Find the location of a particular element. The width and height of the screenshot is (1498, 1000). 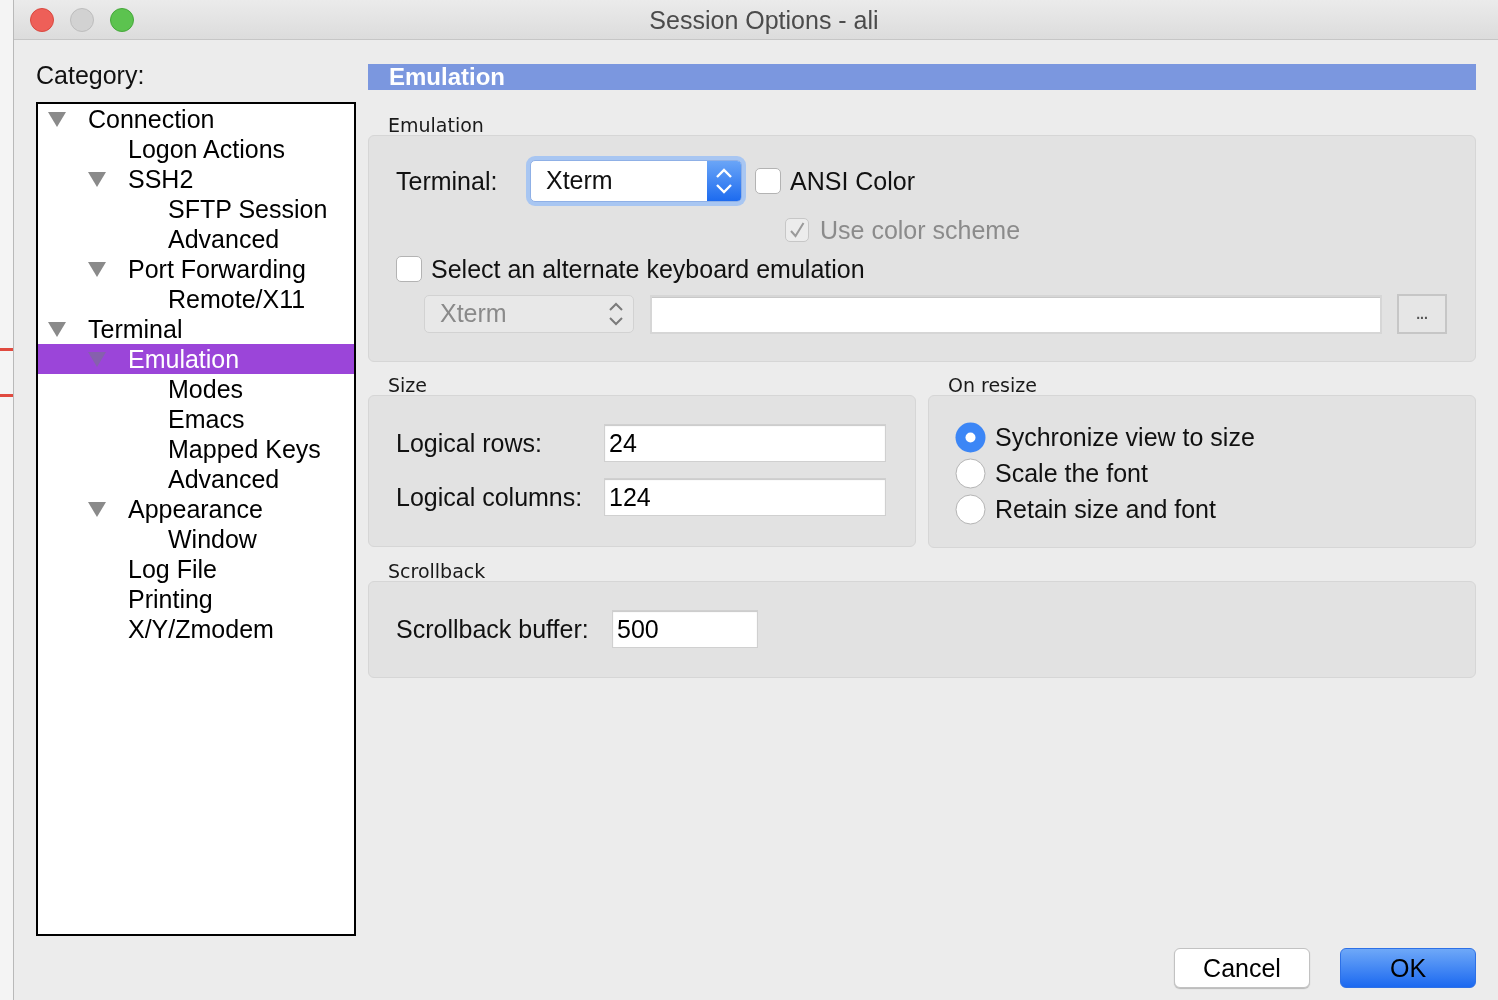

tree-item: Printing is located at coordinates (196, 599).